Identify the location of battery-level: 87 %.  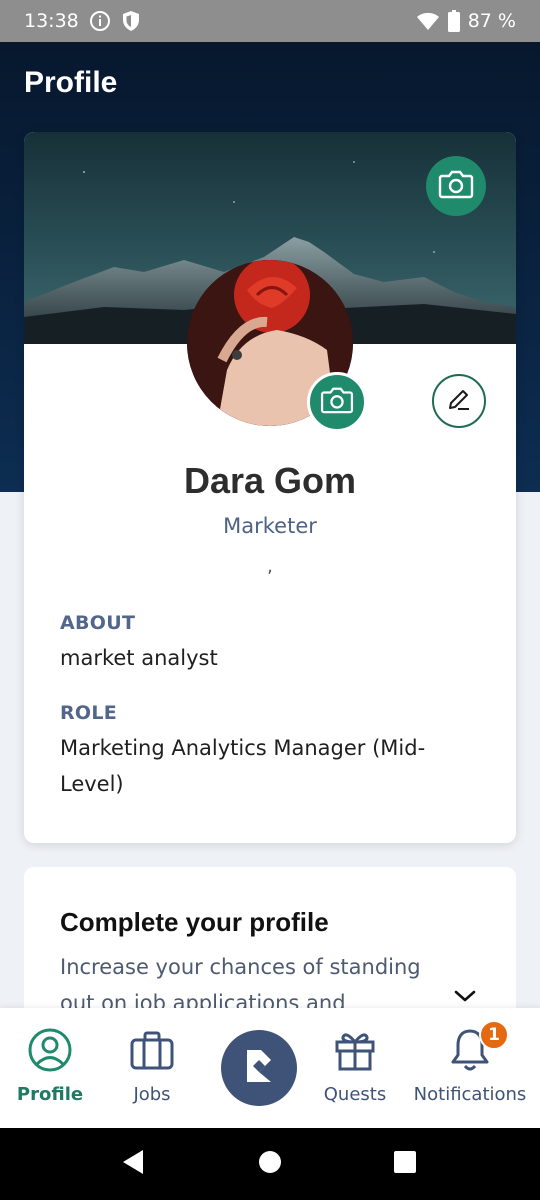
(491, 21).